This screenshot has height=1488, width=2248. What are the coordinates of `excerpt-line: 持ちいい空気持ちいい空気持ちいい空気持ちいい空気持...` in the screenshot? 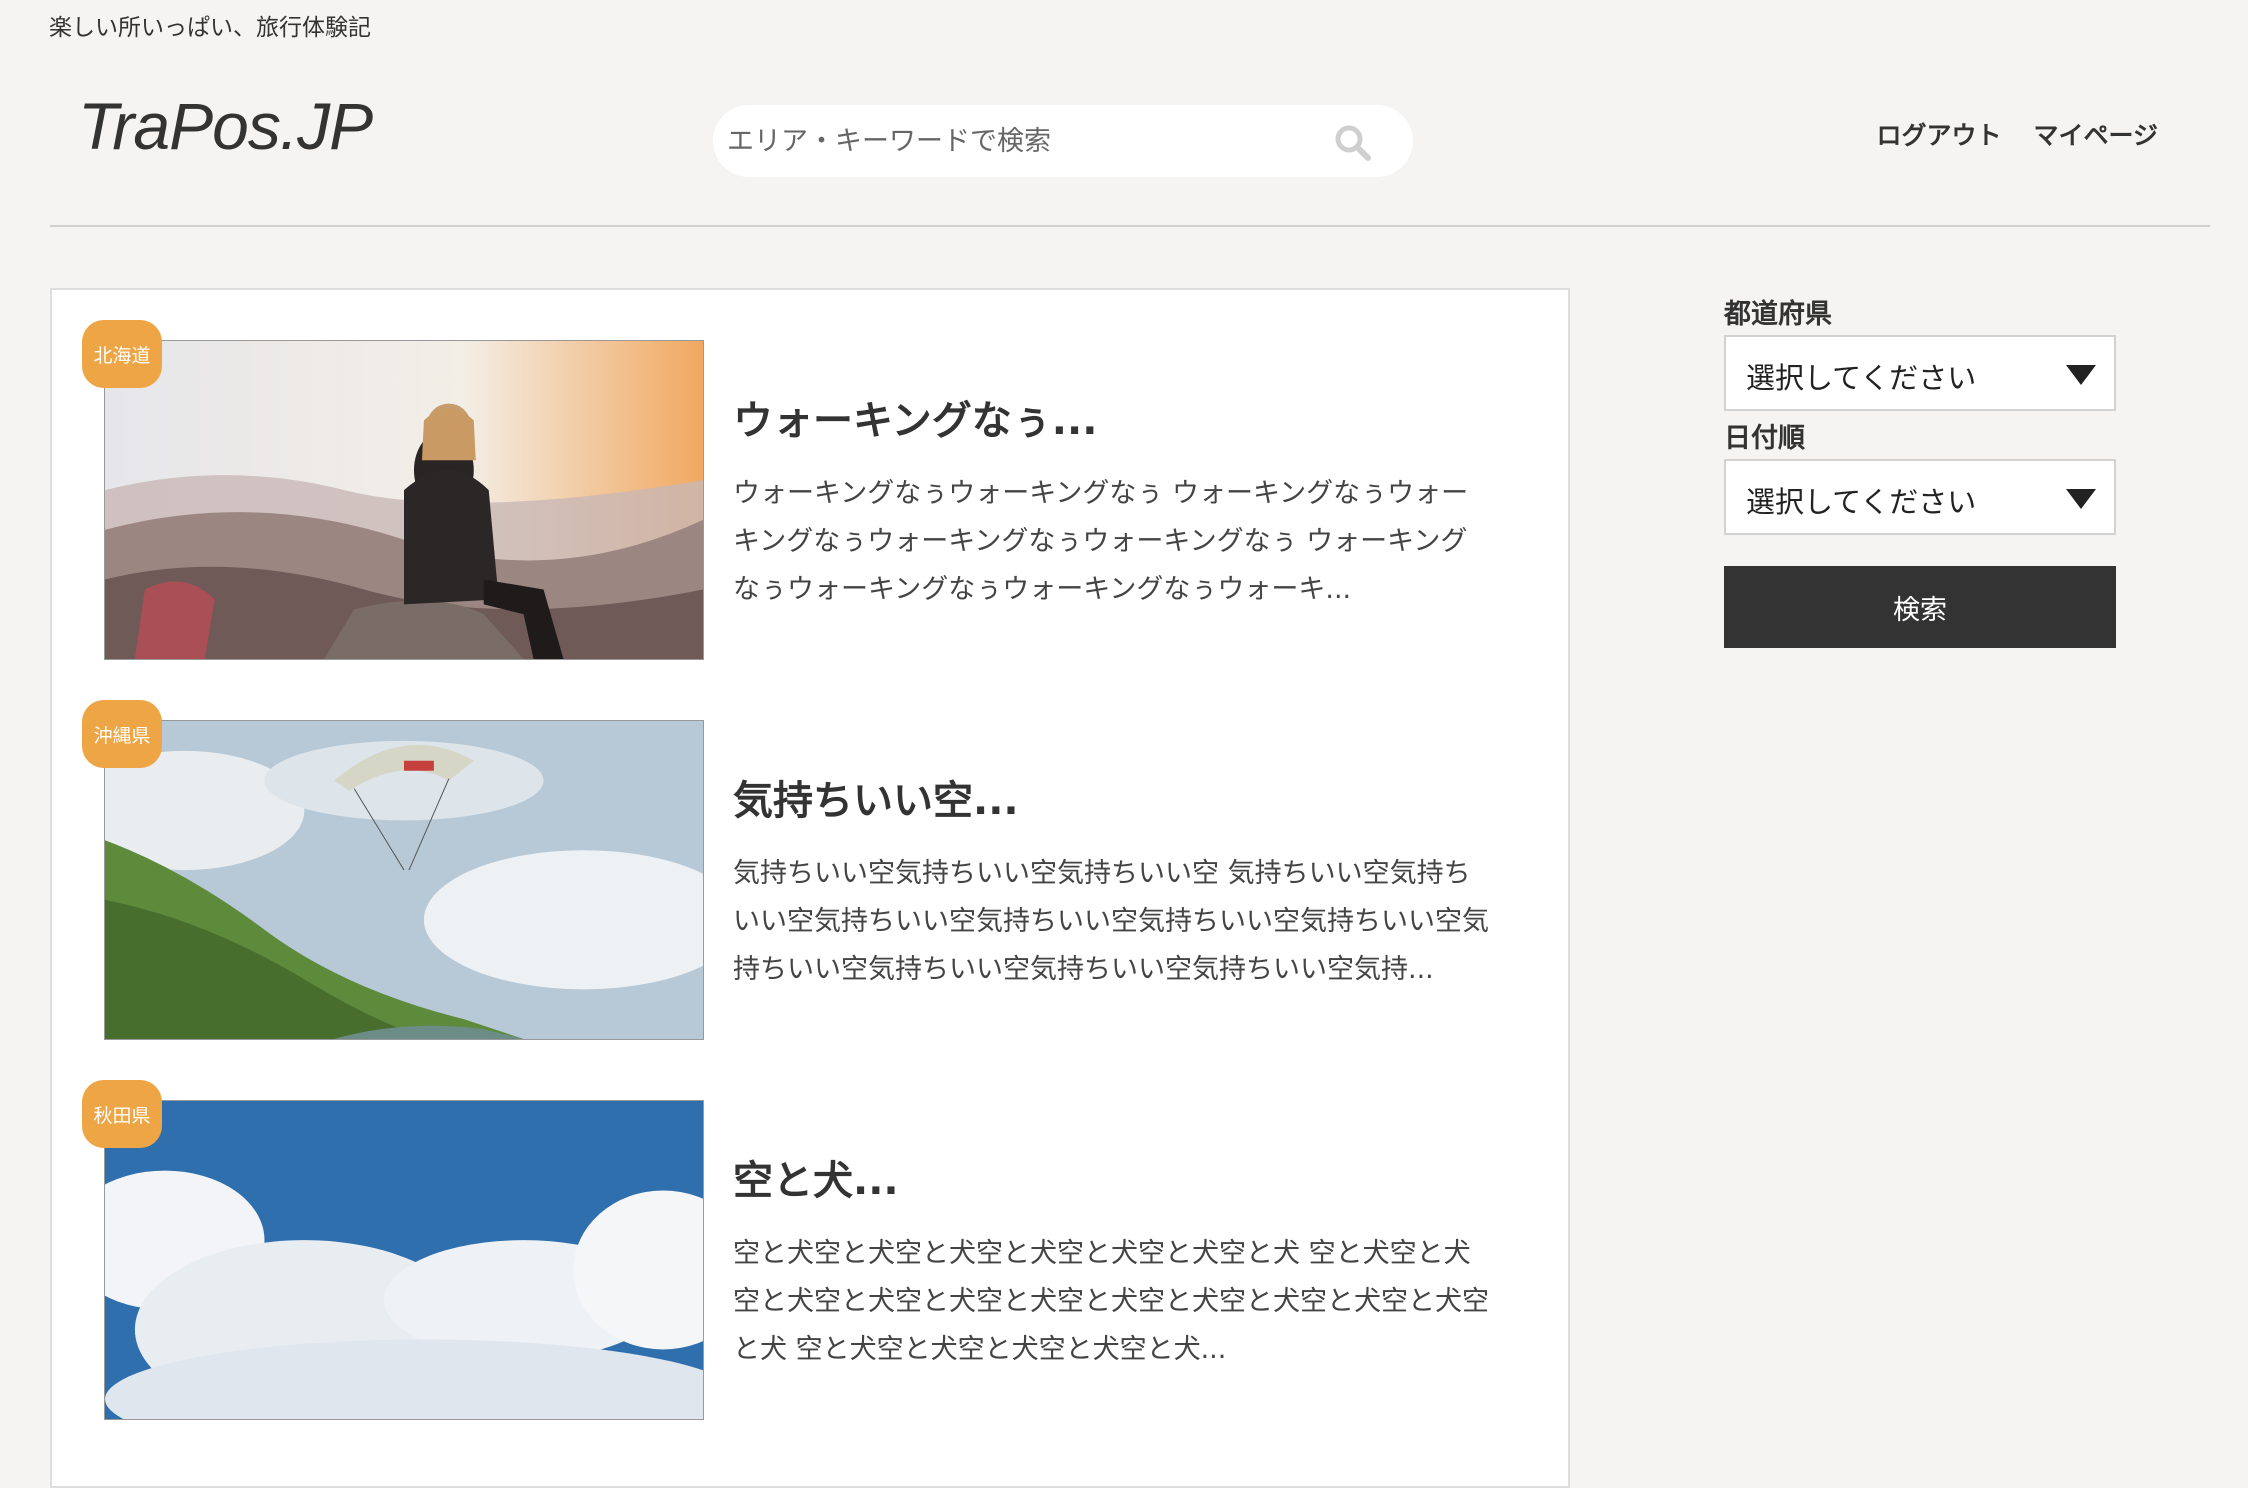 It's located at (1083, 969).